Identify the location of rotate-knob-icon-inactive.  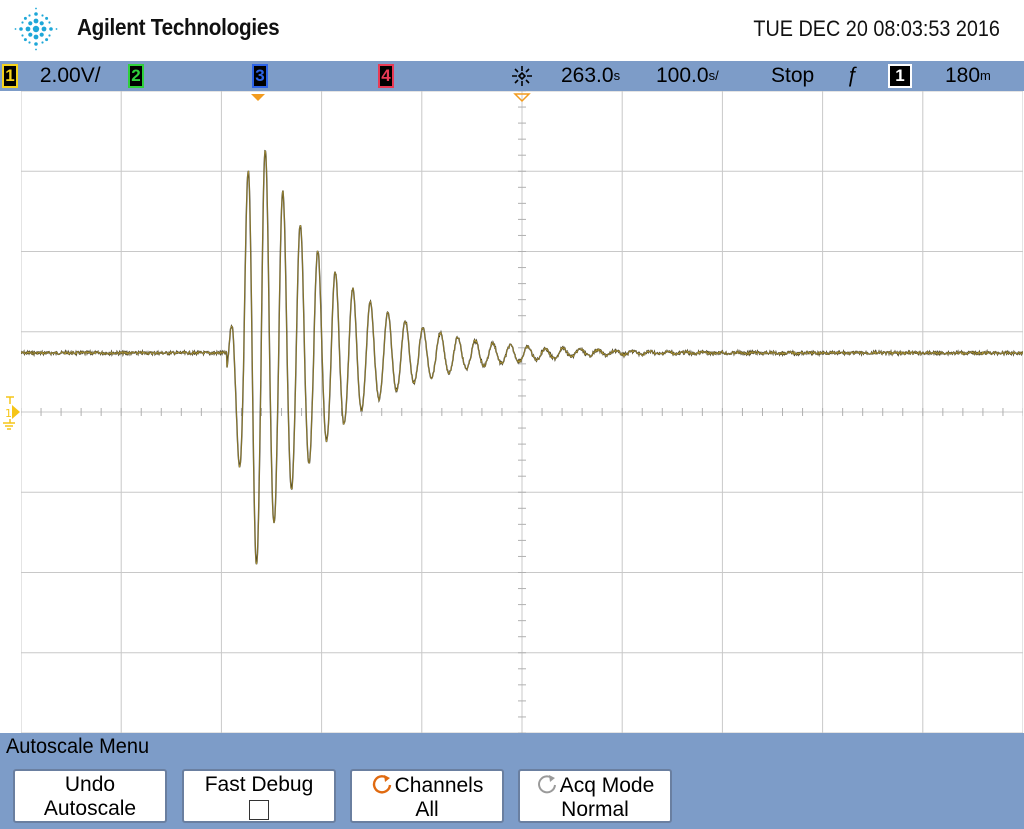
(546, 784).